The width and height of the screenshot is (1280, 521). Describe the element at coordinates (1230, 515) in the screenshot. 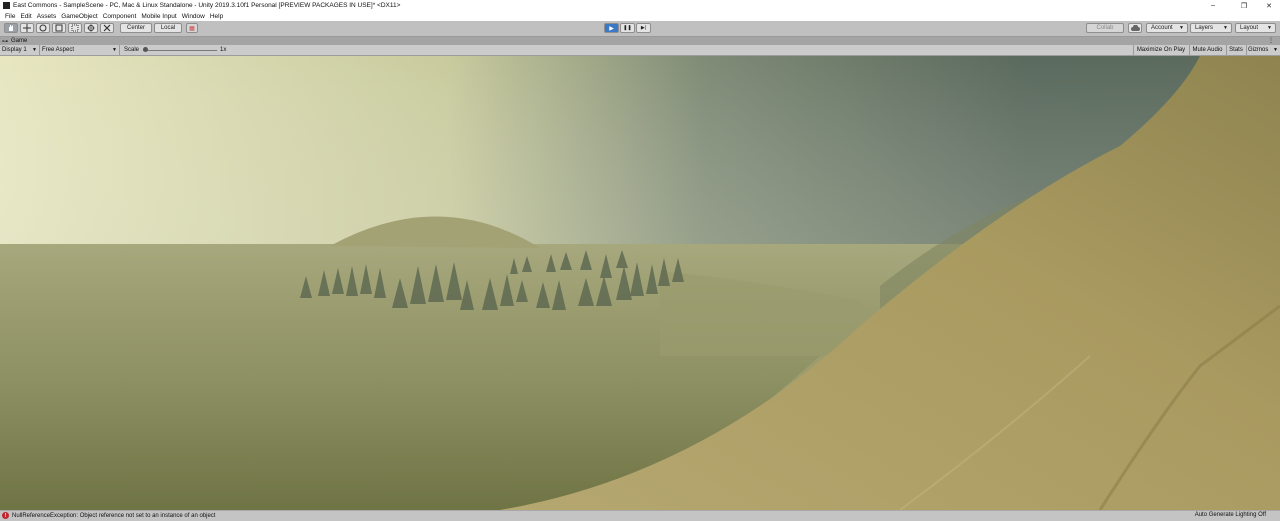

I see `lighting-status: Auto Generate Lighting Off` at that location.